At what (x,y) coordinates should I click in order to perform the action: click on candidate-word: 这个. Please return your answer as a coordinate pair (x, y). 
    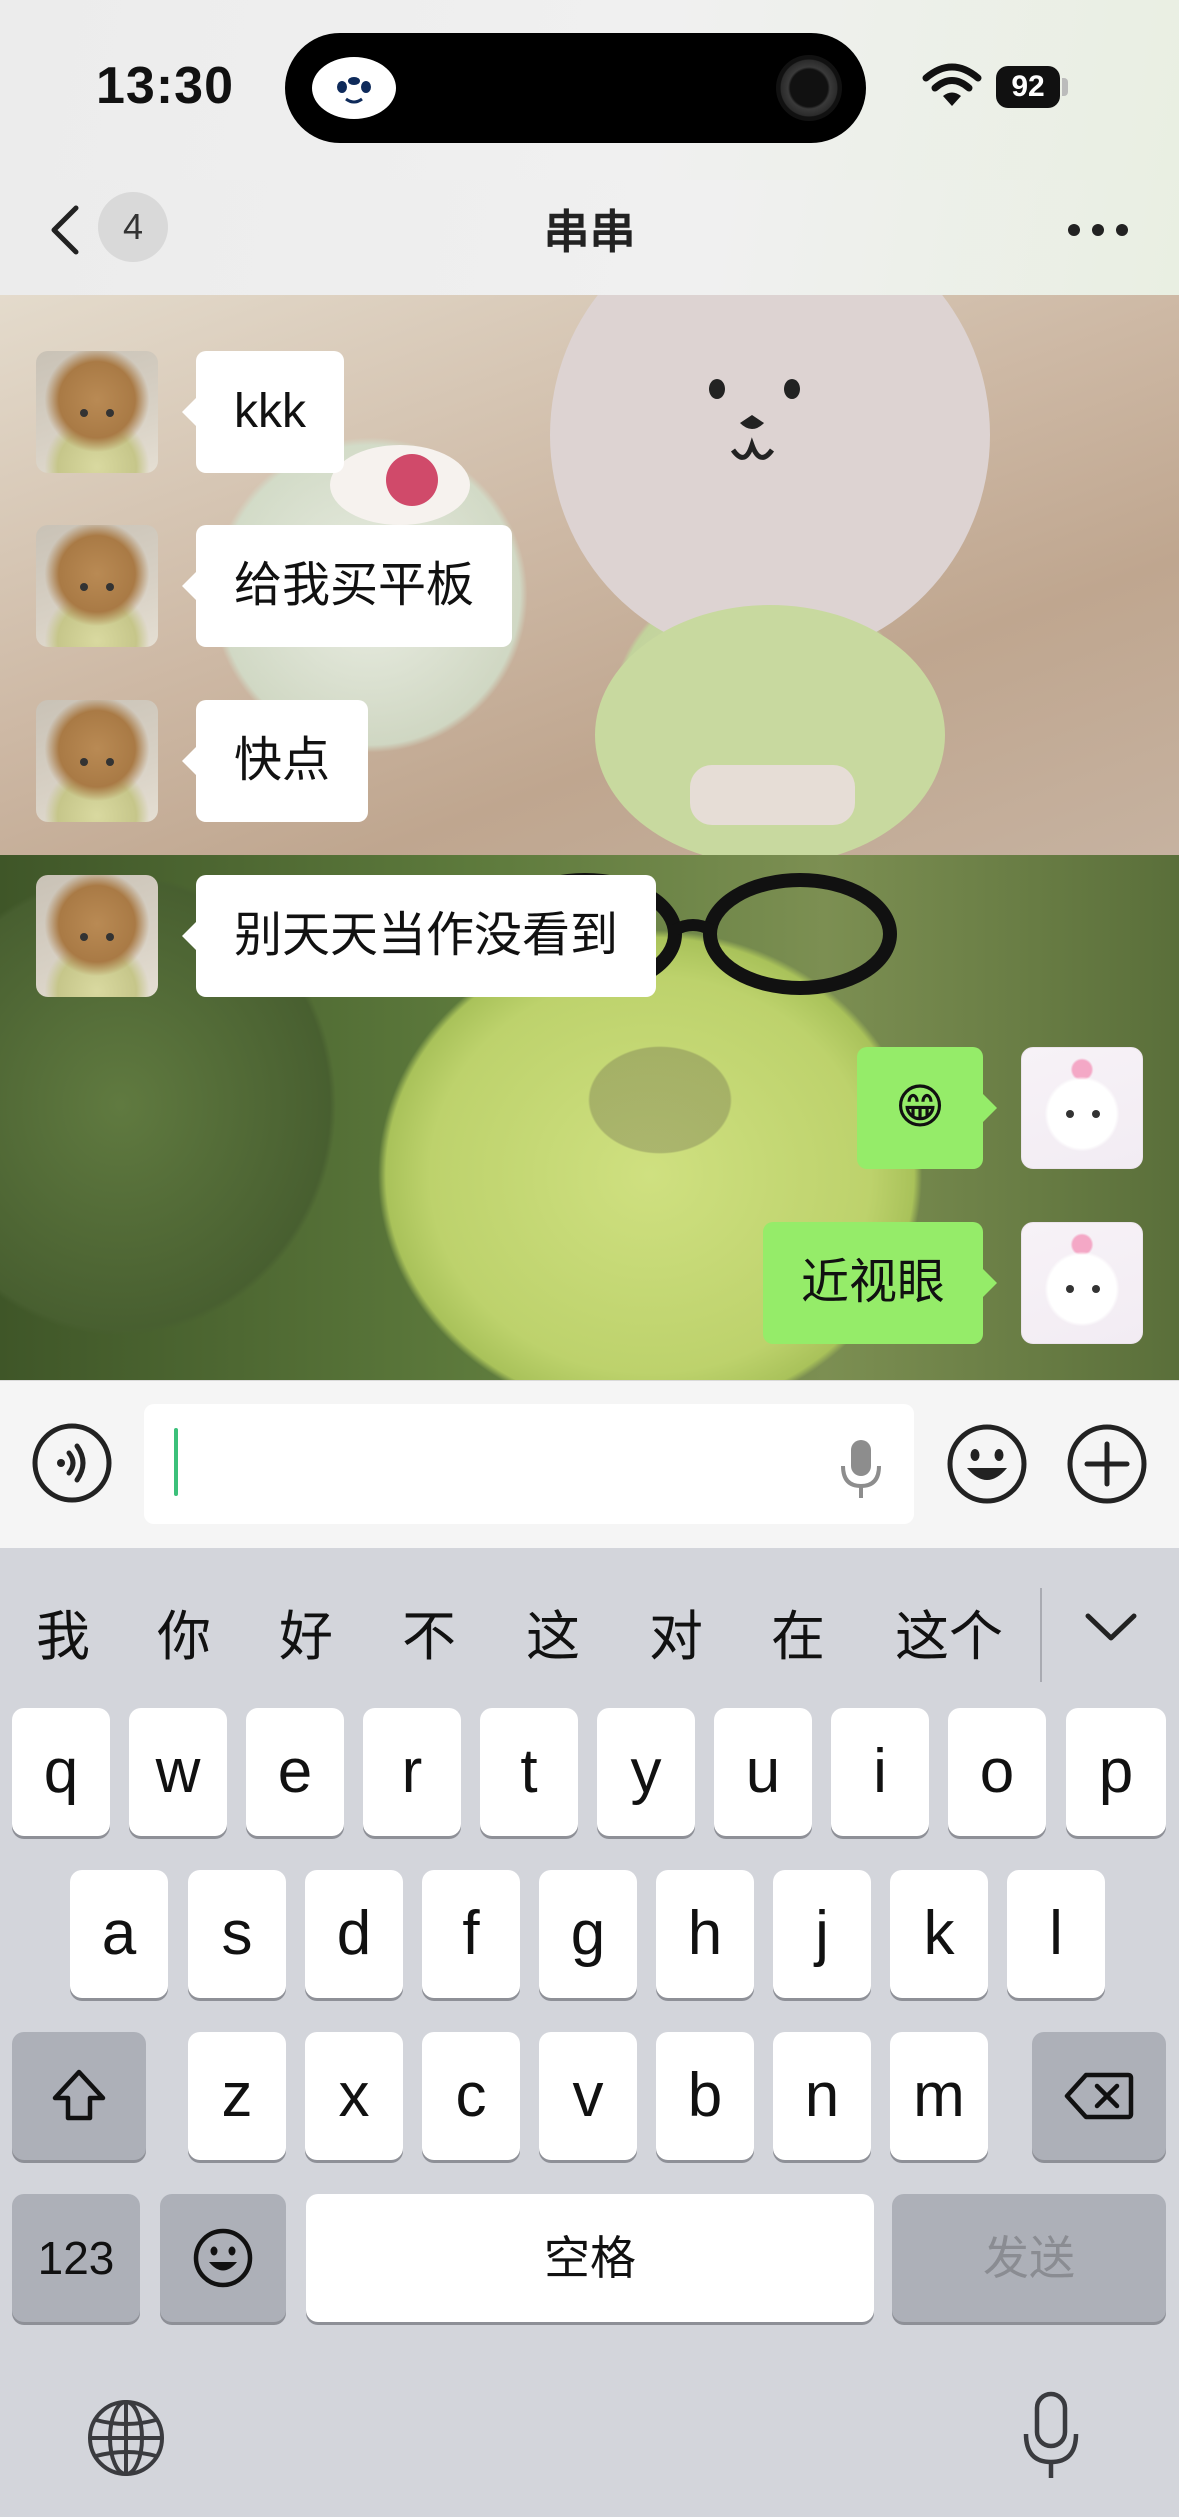
    Looking at the image, I should click on (949, 1631).